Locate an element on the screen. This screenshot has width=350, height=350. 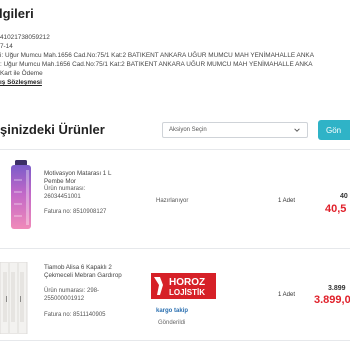
svg-text: LOJİSTİK is located at coordinates (187, 292).